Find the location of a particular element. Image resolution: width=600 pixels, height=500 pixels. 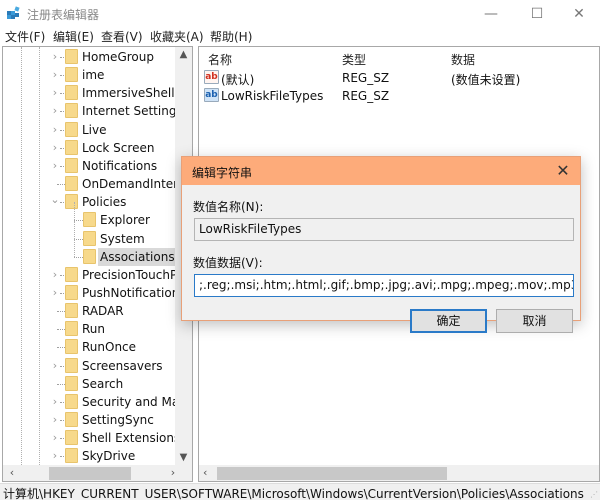

close-button: ✕ is located at coordinates (578, 14).